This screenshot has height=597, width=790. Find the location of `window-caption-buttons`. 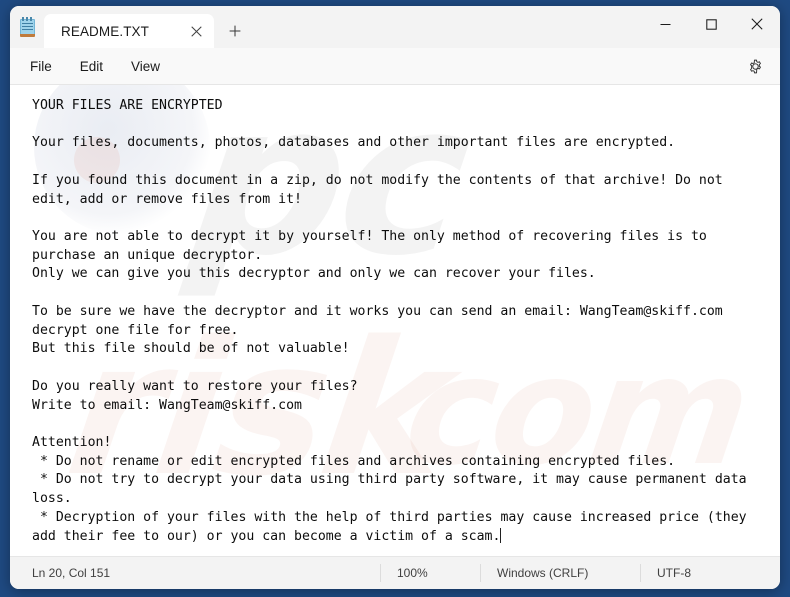

window-caption-buttons is located at coordinates (711, 24).